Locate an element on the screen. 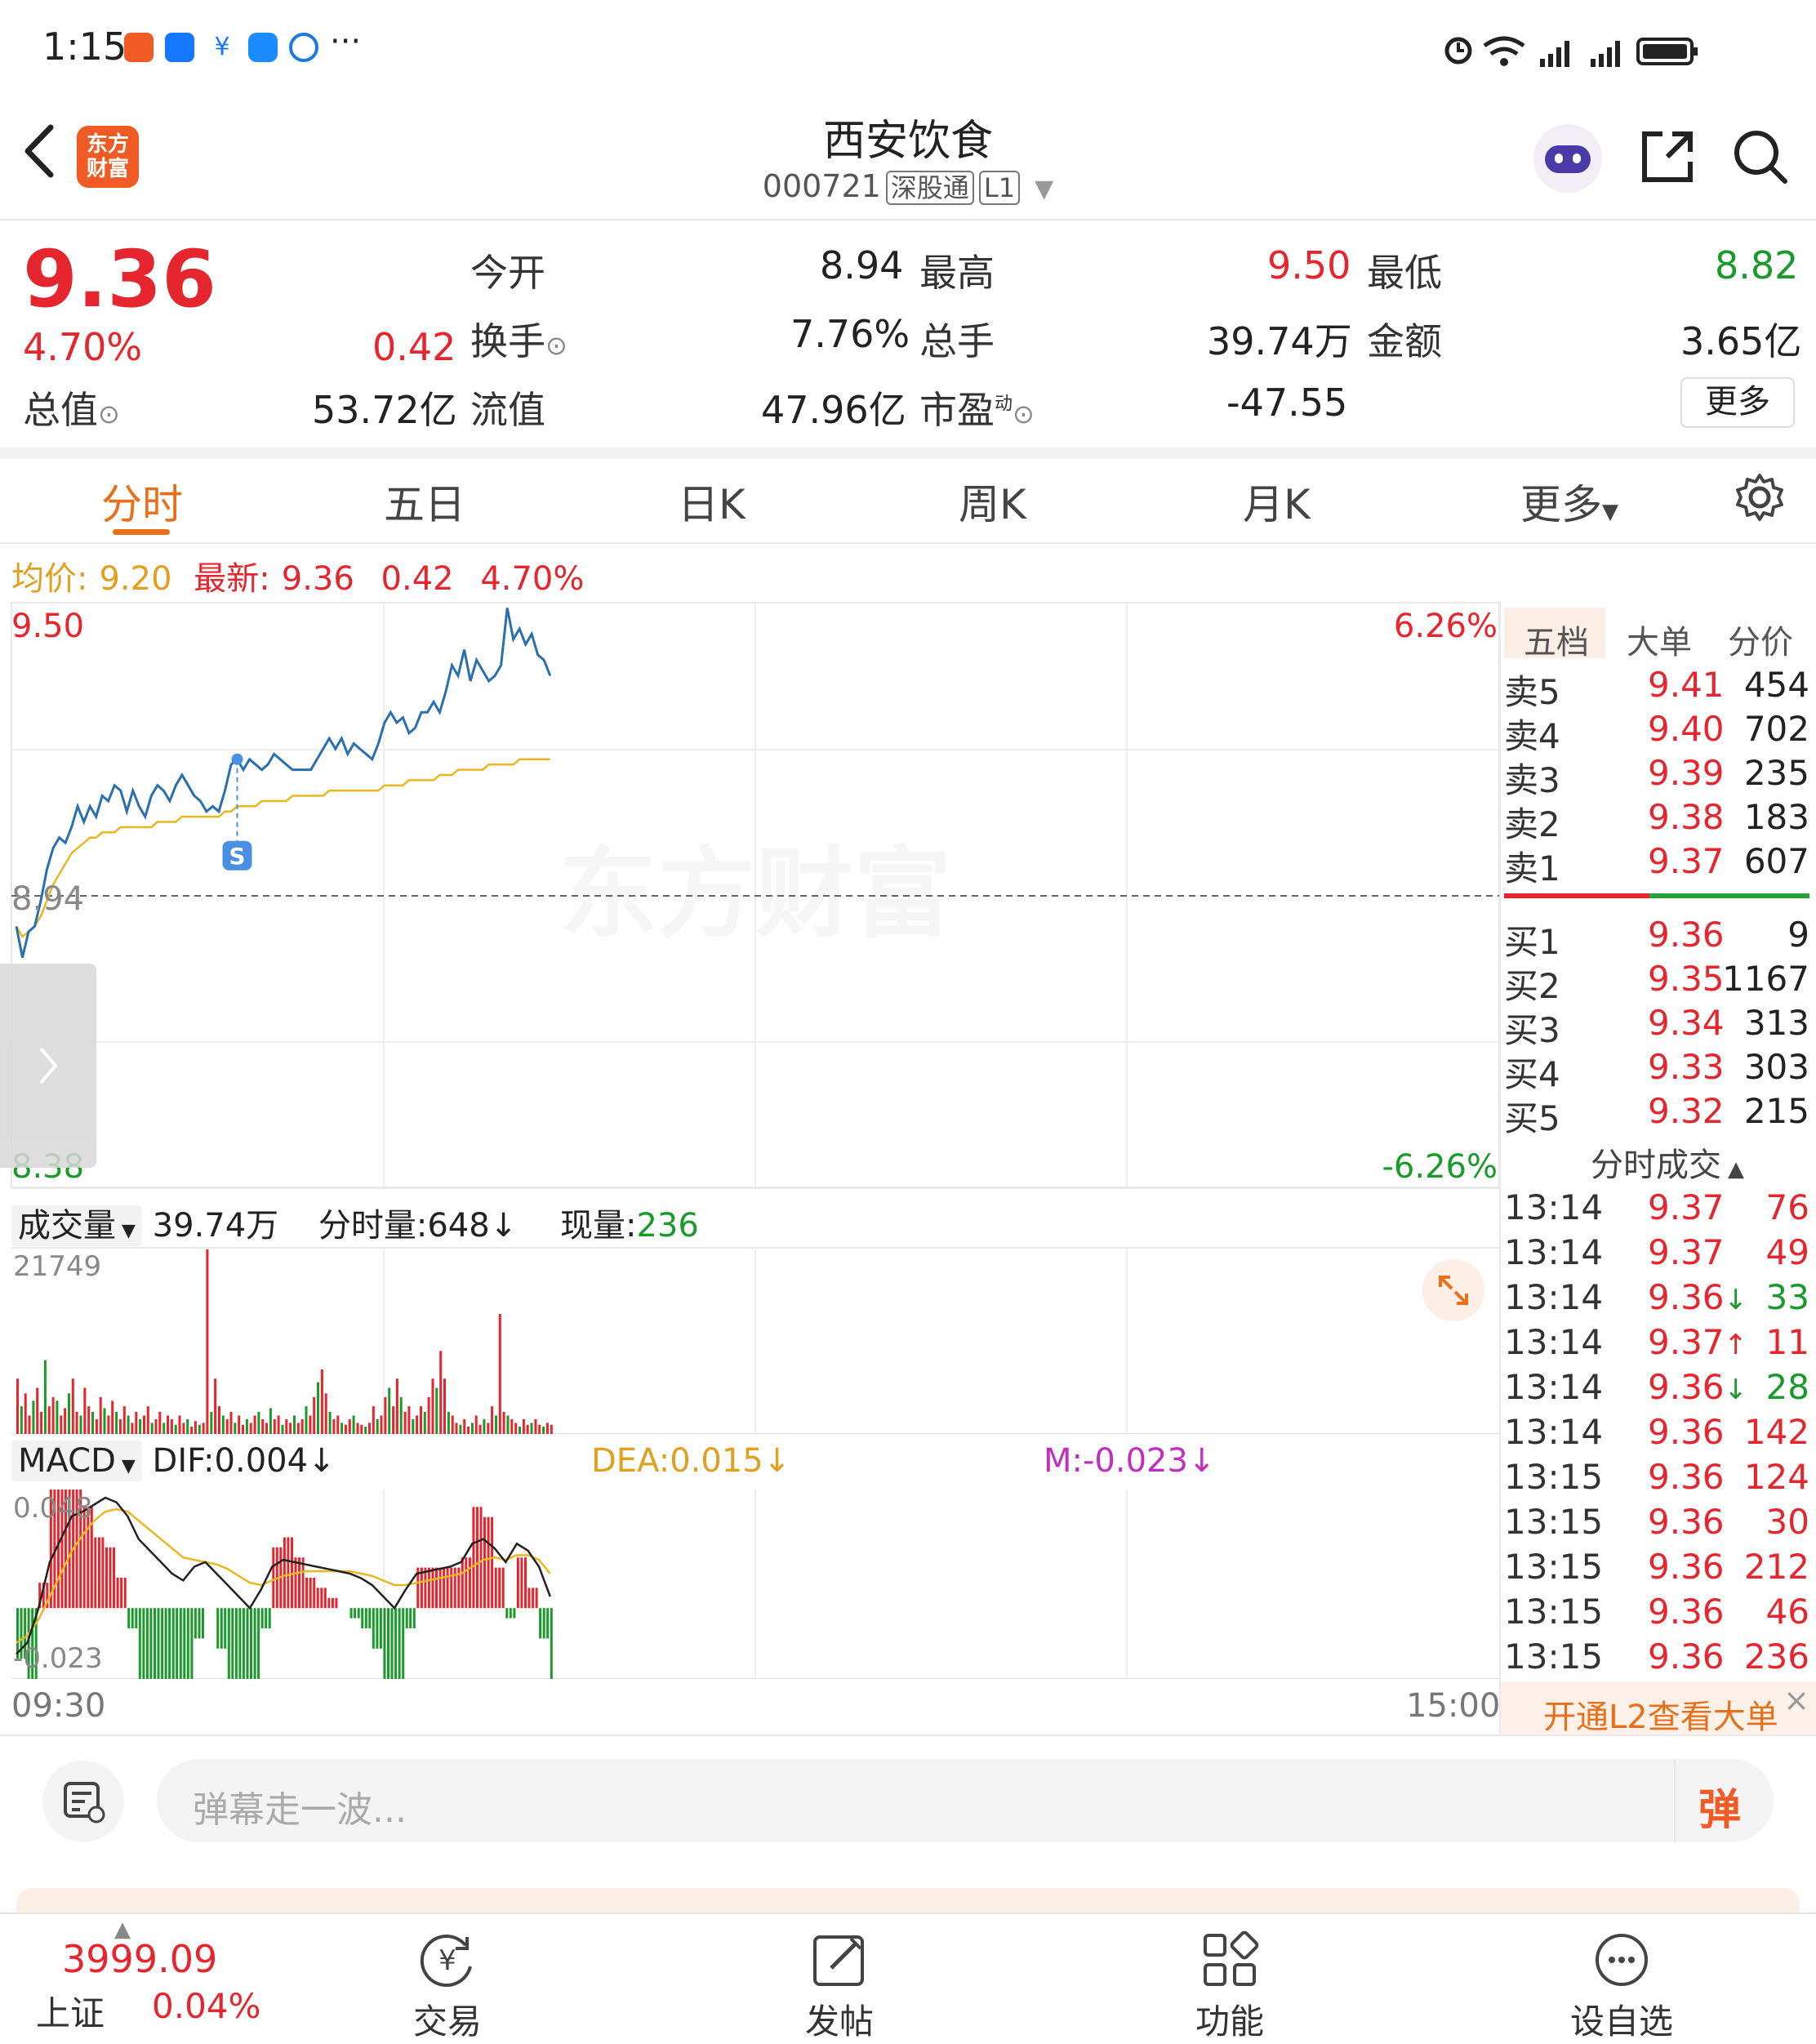 This screenshot has width=1816, height=2044. post-button: 发帖 is located at coordinates (839, 2019).